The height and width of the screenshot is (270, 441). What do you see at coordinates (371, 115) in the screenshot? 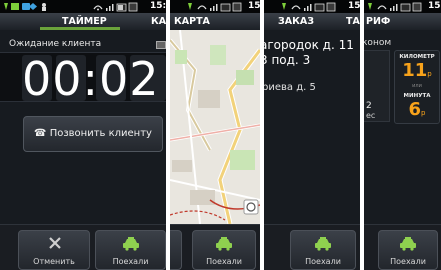
I see `stub-value-2: ес` at bounding box center [371, 115].